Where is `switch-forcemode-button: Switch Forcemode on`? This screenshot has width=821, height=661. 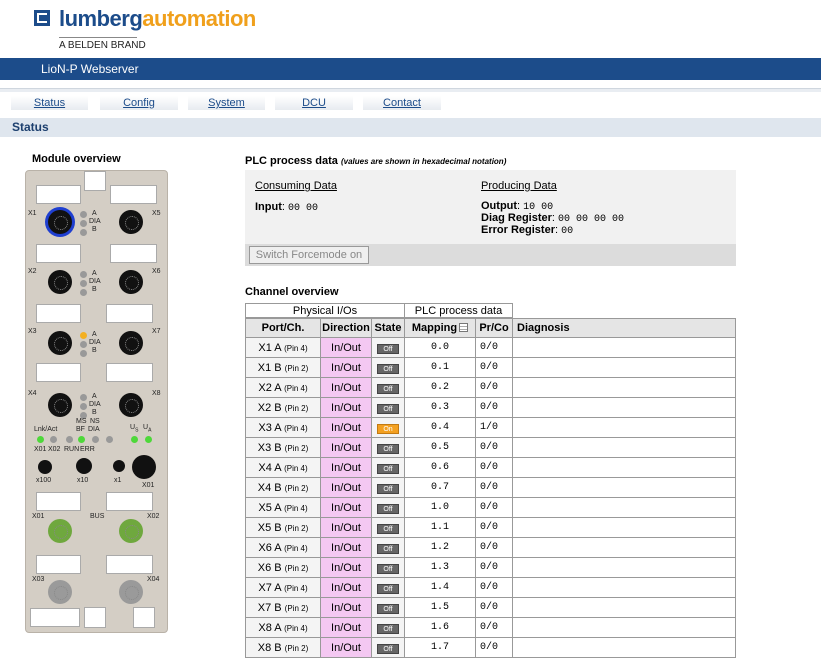
switch-forcemode-button: Switch Forcemode on is located at coordinates (309, 255).